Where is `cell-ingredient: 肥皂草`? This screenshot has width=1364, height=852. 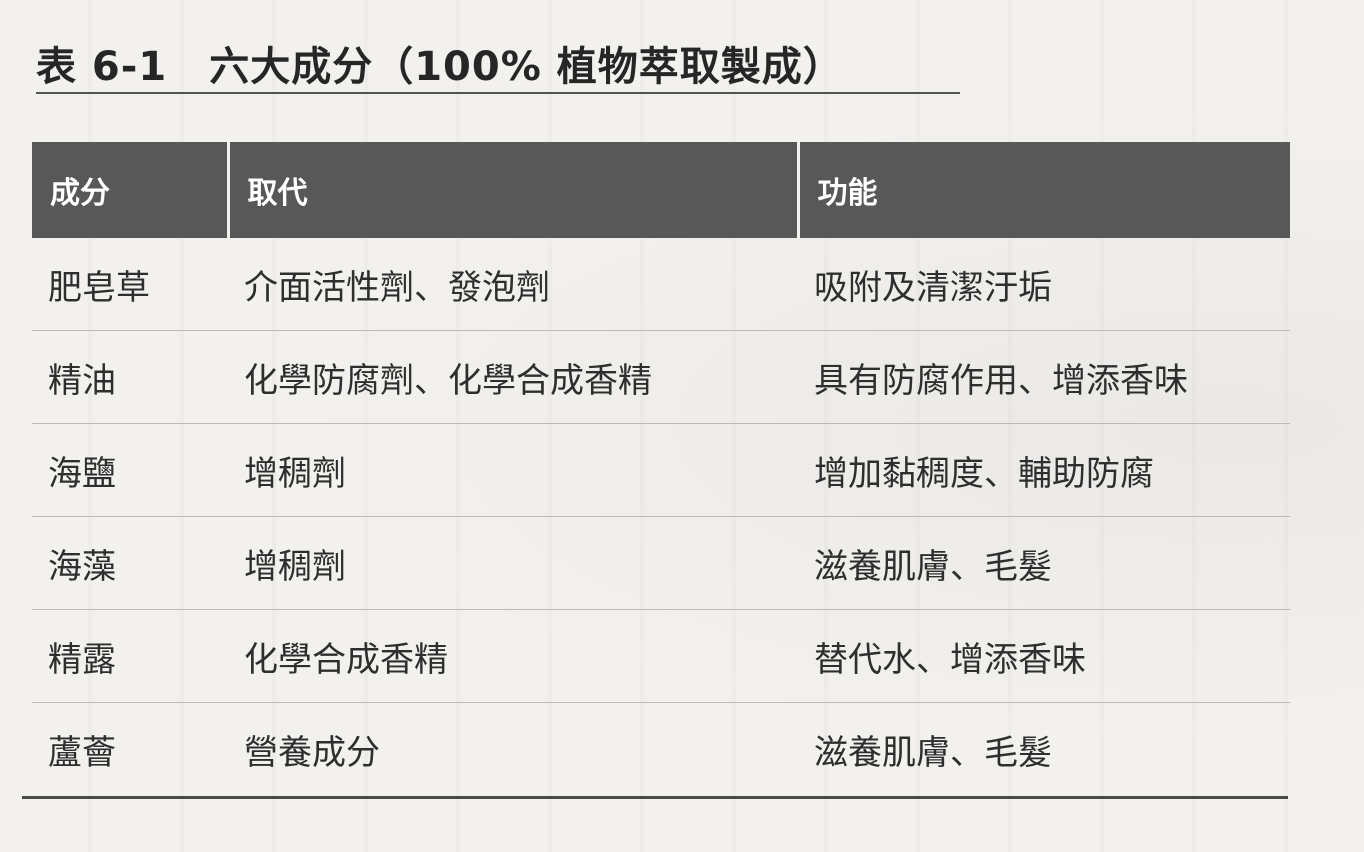
cell-ingredient: 肥皂草 is located at coordinates (130, 284).